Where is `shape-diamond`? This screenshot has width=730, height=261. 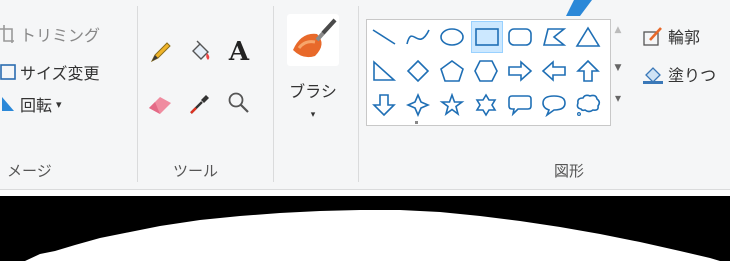 shape-diamond is located at coordinates (418, 71).